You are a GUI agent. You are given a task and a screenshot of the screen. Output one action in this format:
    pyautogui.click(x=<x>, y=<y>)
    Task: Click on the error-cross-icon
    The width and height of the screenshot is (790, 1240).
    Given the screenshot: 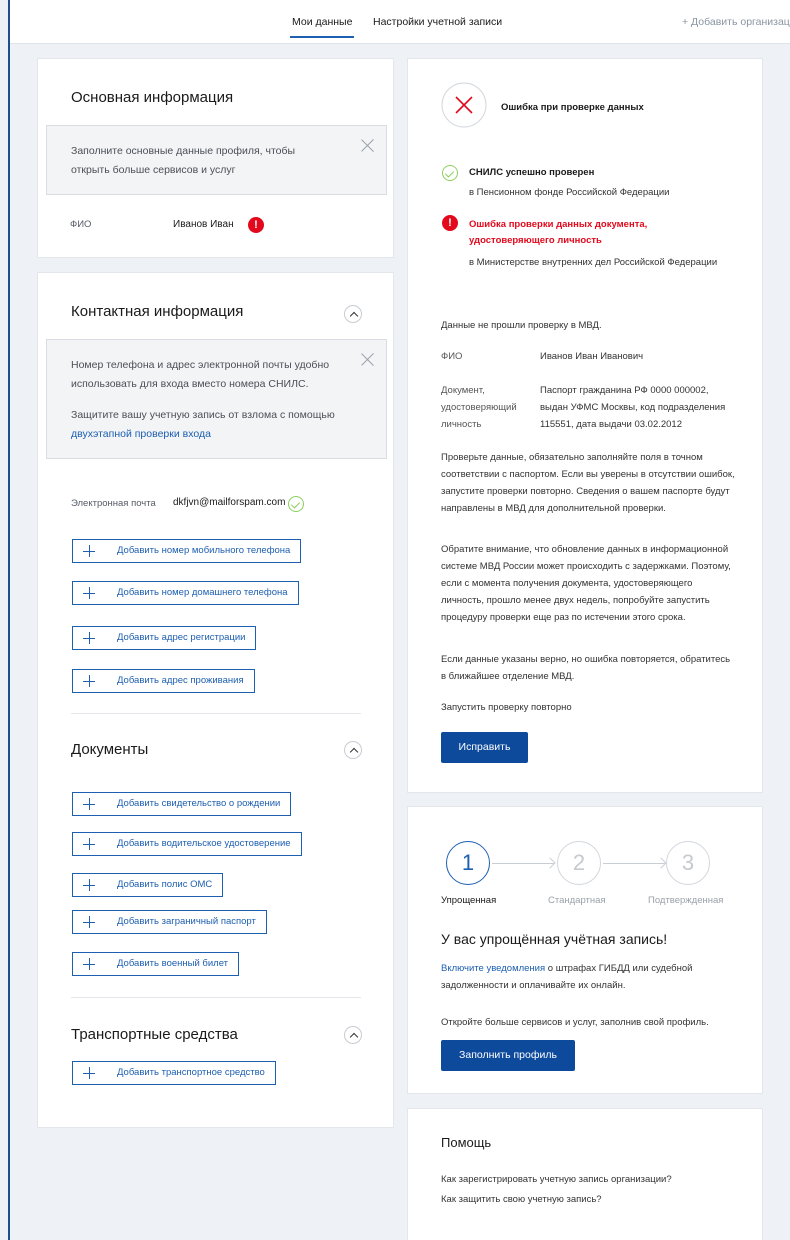 What is the action you would take?
    pyautogui.click(x=464, y=105)
    